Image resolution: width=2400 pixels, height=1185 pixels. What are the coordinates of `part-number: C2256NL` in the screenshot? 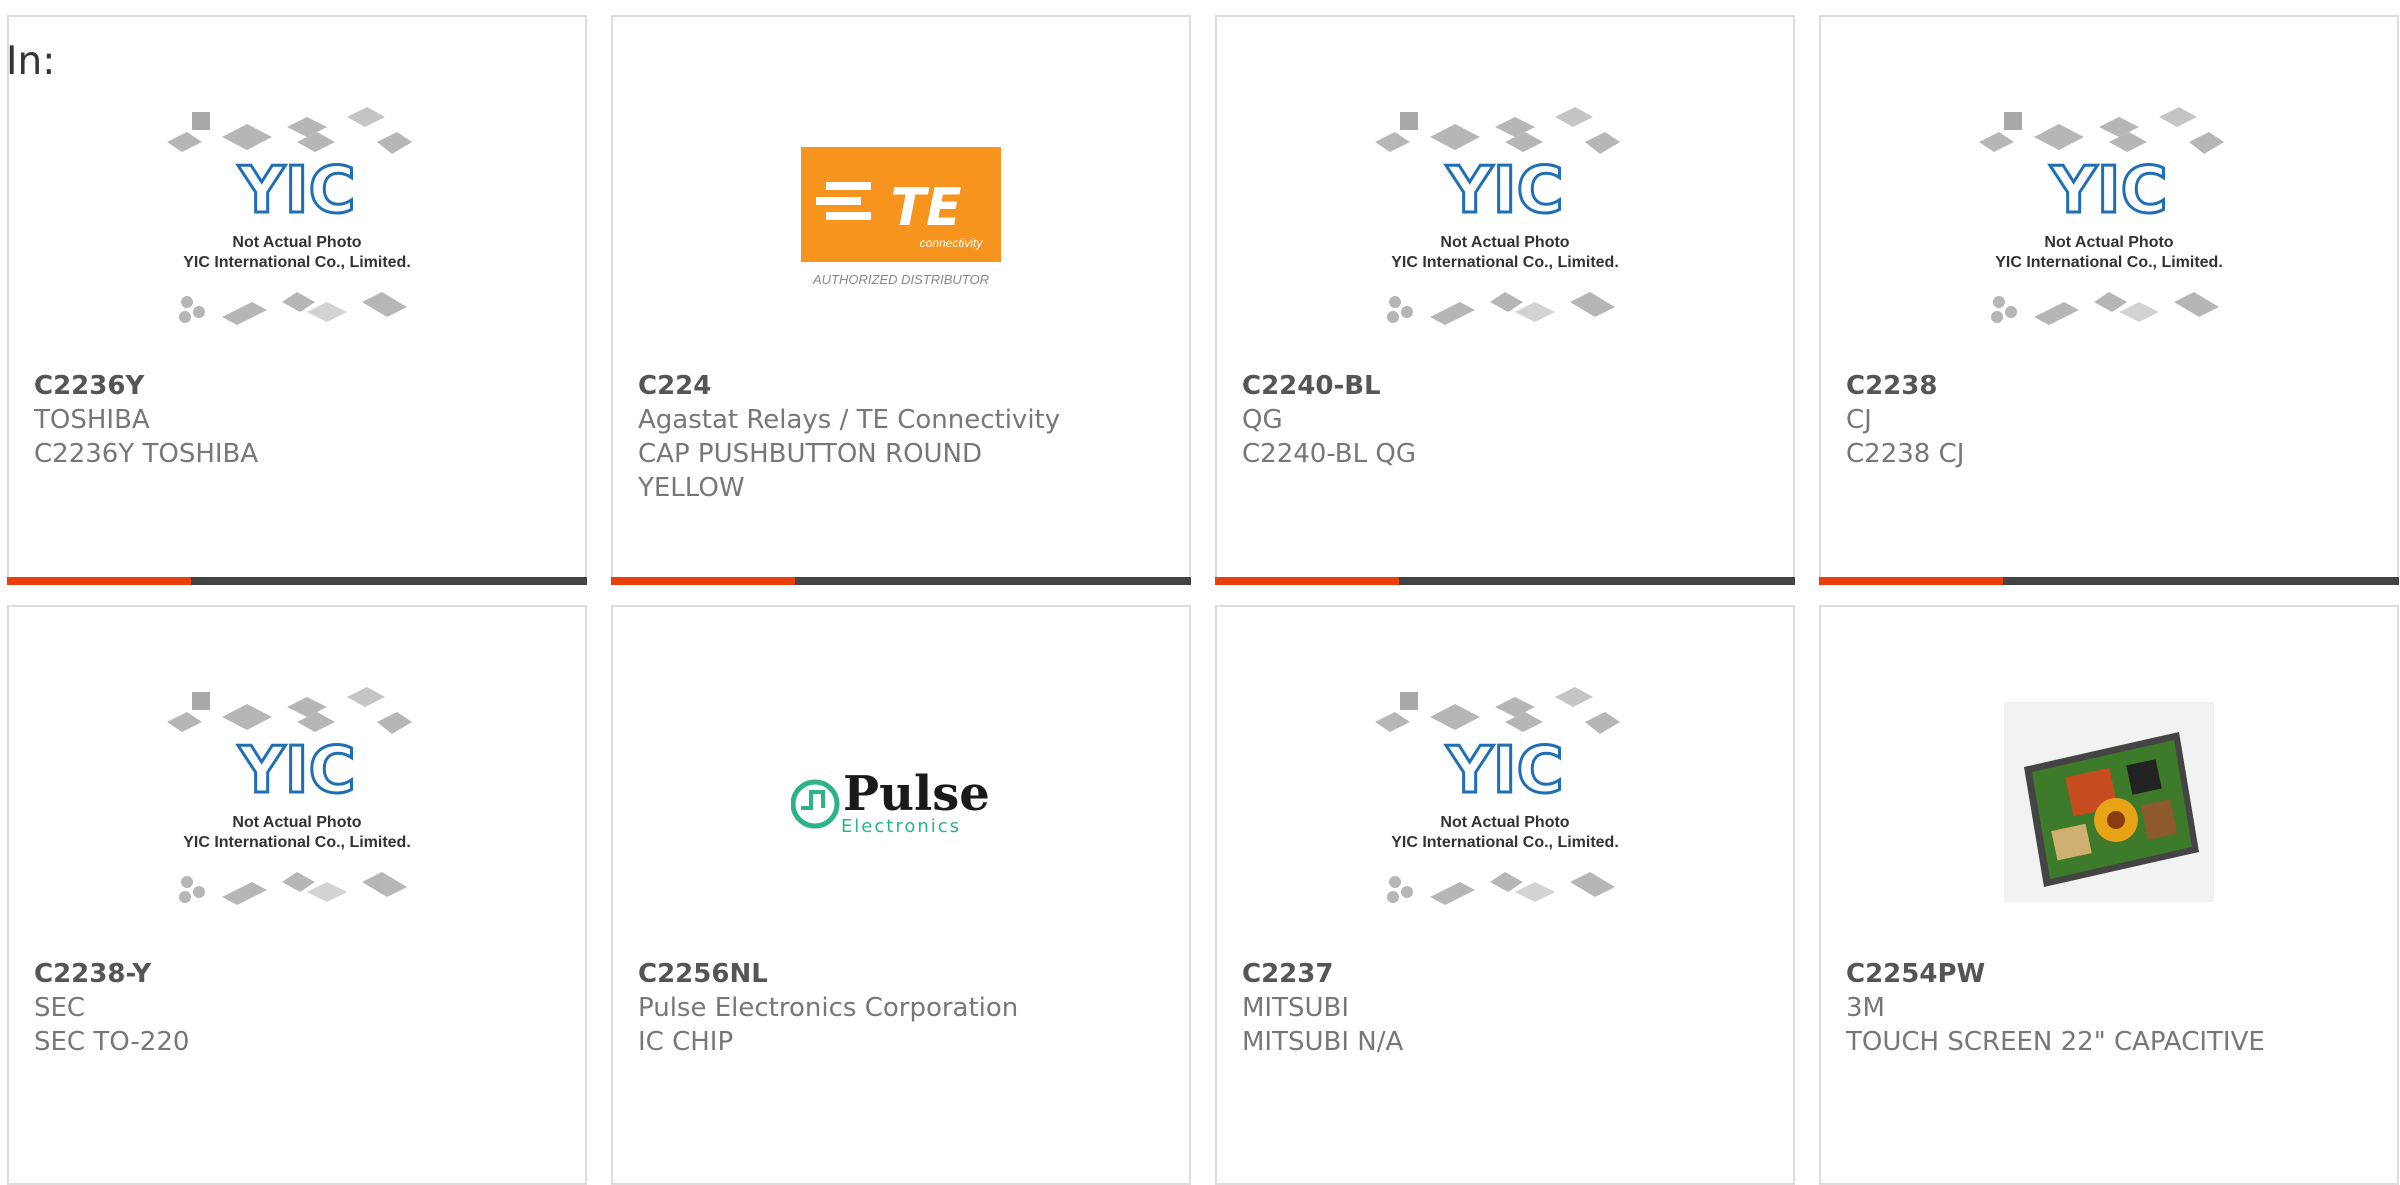 It's located at (903, 974).